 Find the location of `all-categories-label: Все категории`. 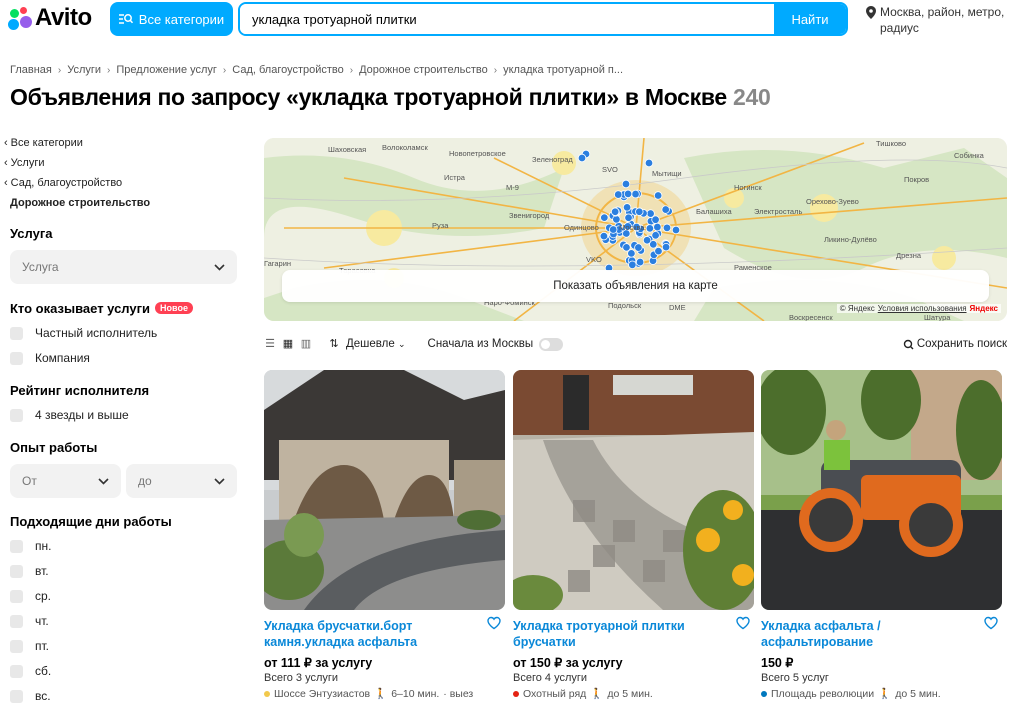

all-categories-label: Все категории is located at coordinates (181, 19).